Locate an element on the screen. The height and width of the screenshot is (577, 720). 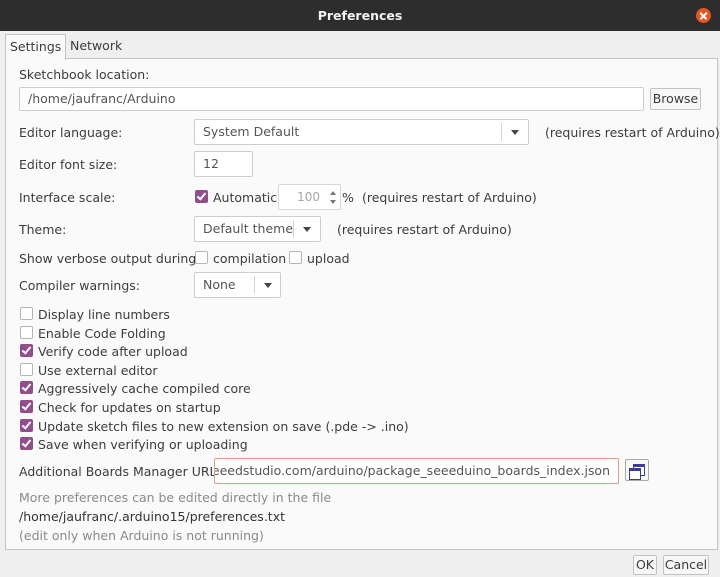
interface-scale-automatic-label: Automatic is located at coordinates (245, 197).